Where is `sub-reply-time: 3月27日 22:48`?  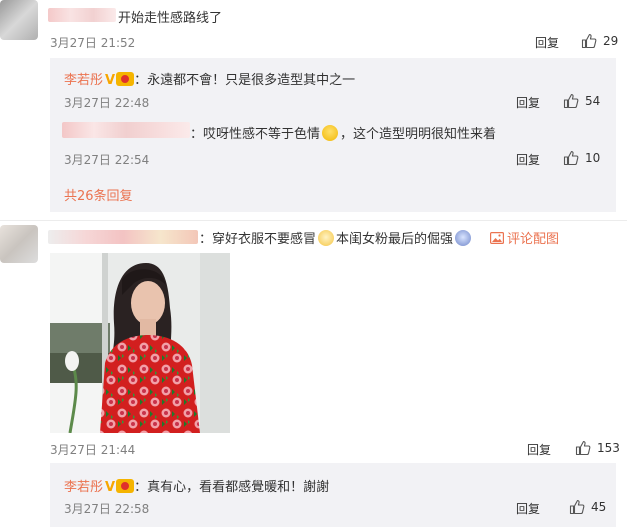
sub-reply-time: 3月27日 22:48 is located at coordinates (107, 103).